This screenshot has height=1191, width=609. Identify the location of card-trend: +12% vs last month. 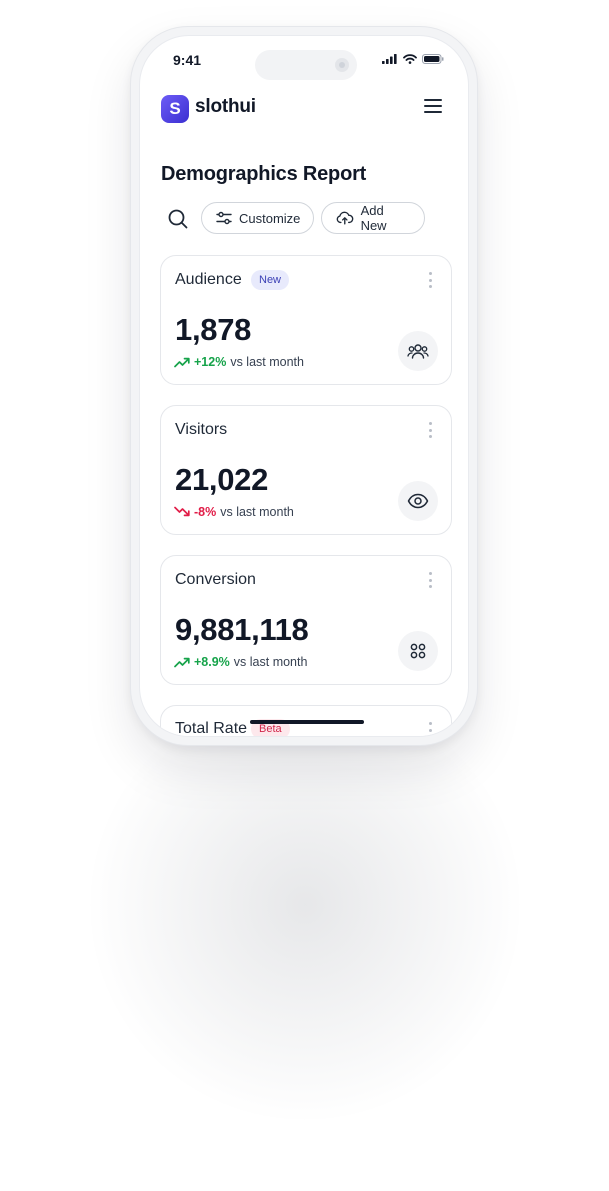
(239, 362).